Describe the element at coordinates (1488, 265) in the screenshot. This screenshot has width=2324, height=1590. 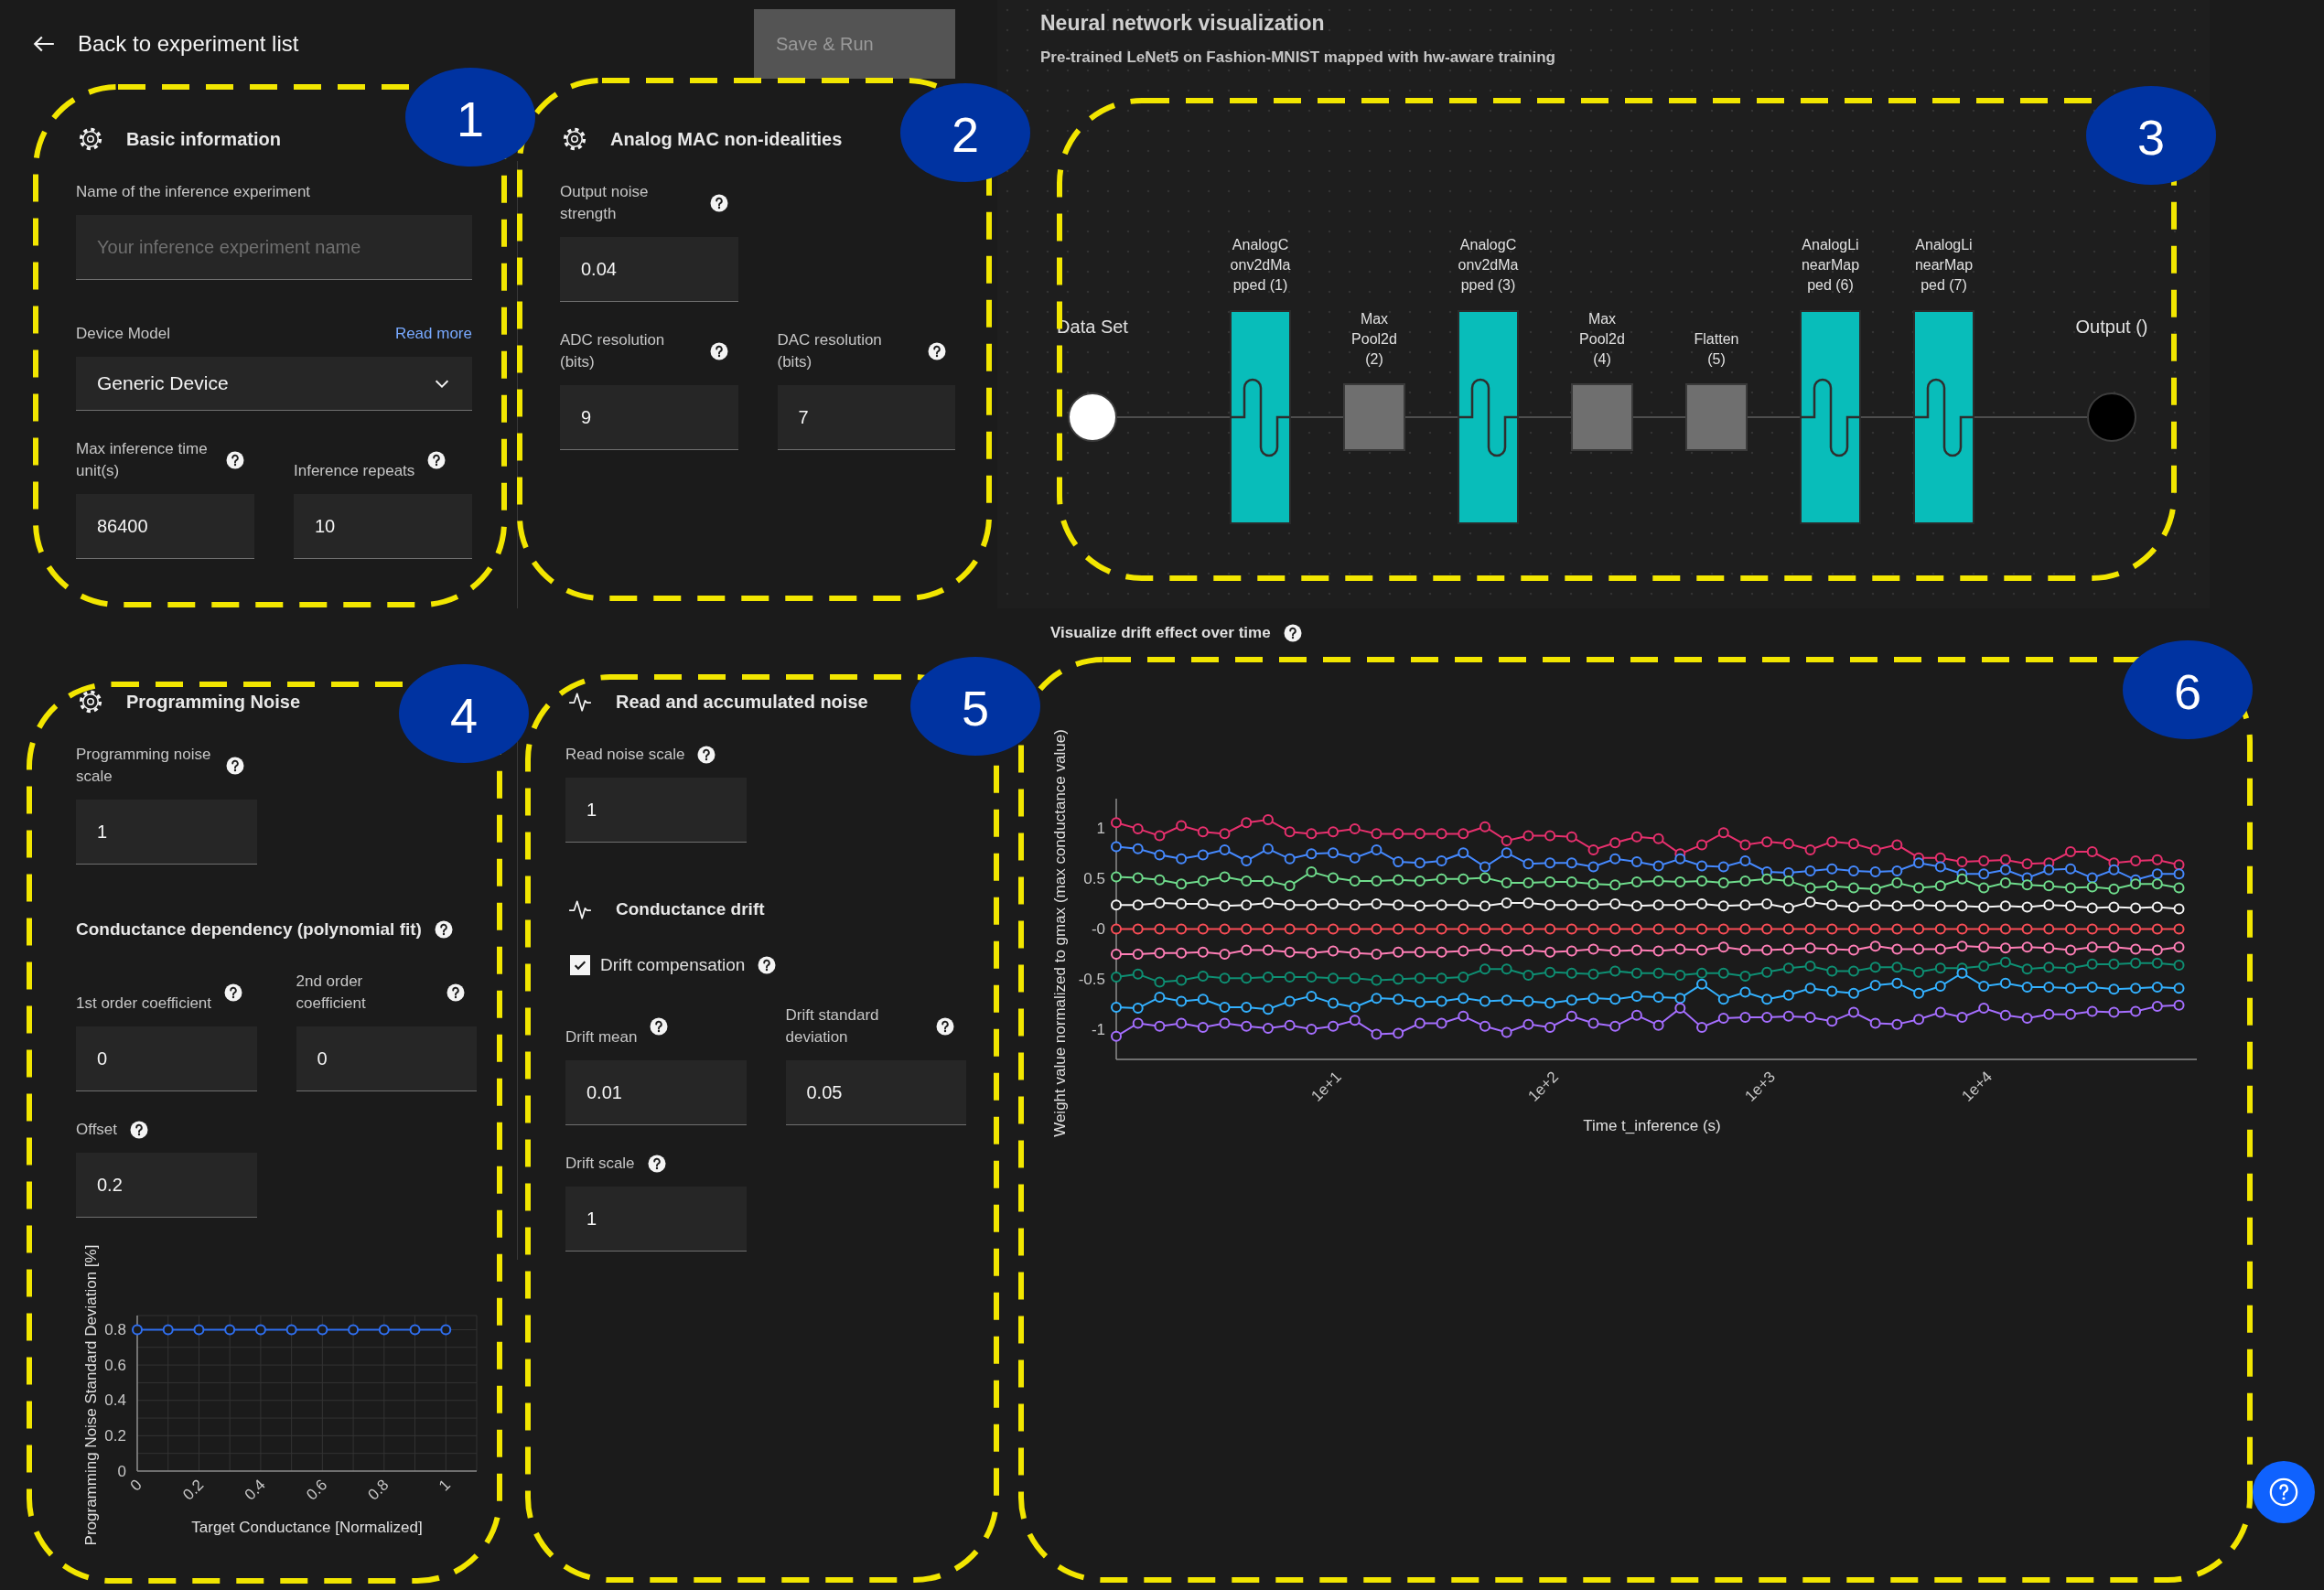
I see `node-label: AnalogConv2dMapped (3)` at that location.